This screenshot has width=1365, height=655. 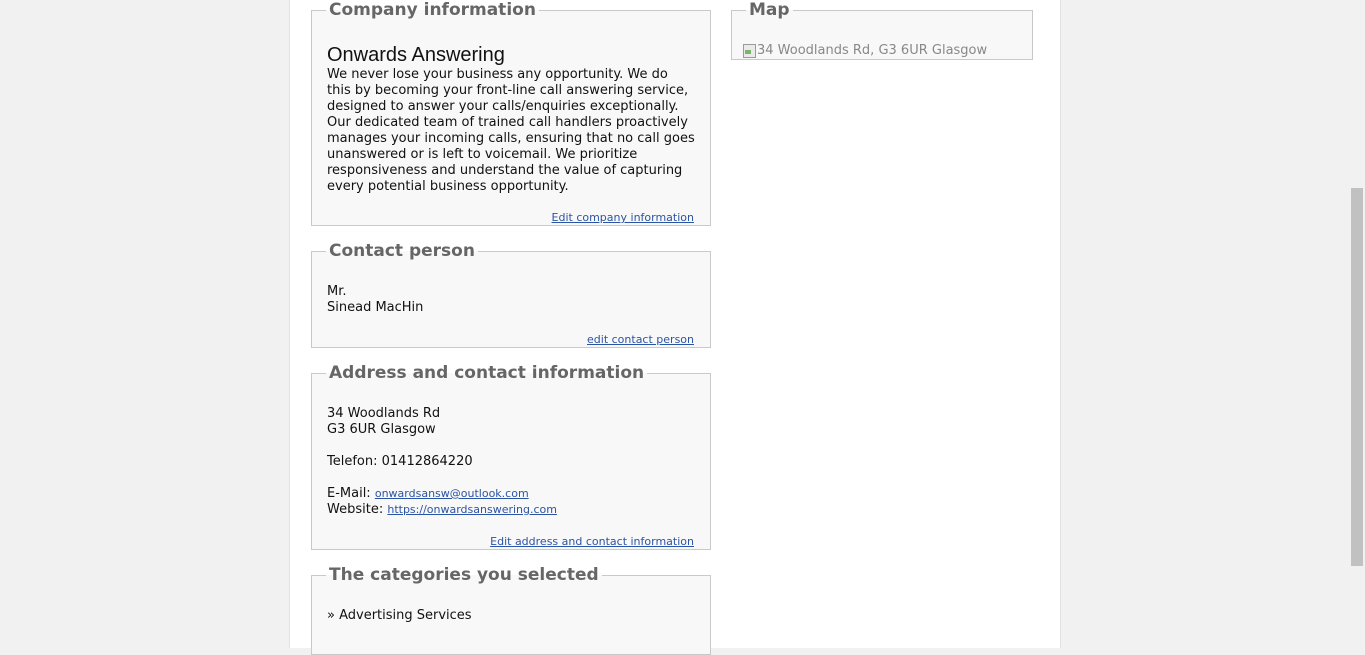 I want to click on email-label: E-Mail:, so click(x=349, y=493).